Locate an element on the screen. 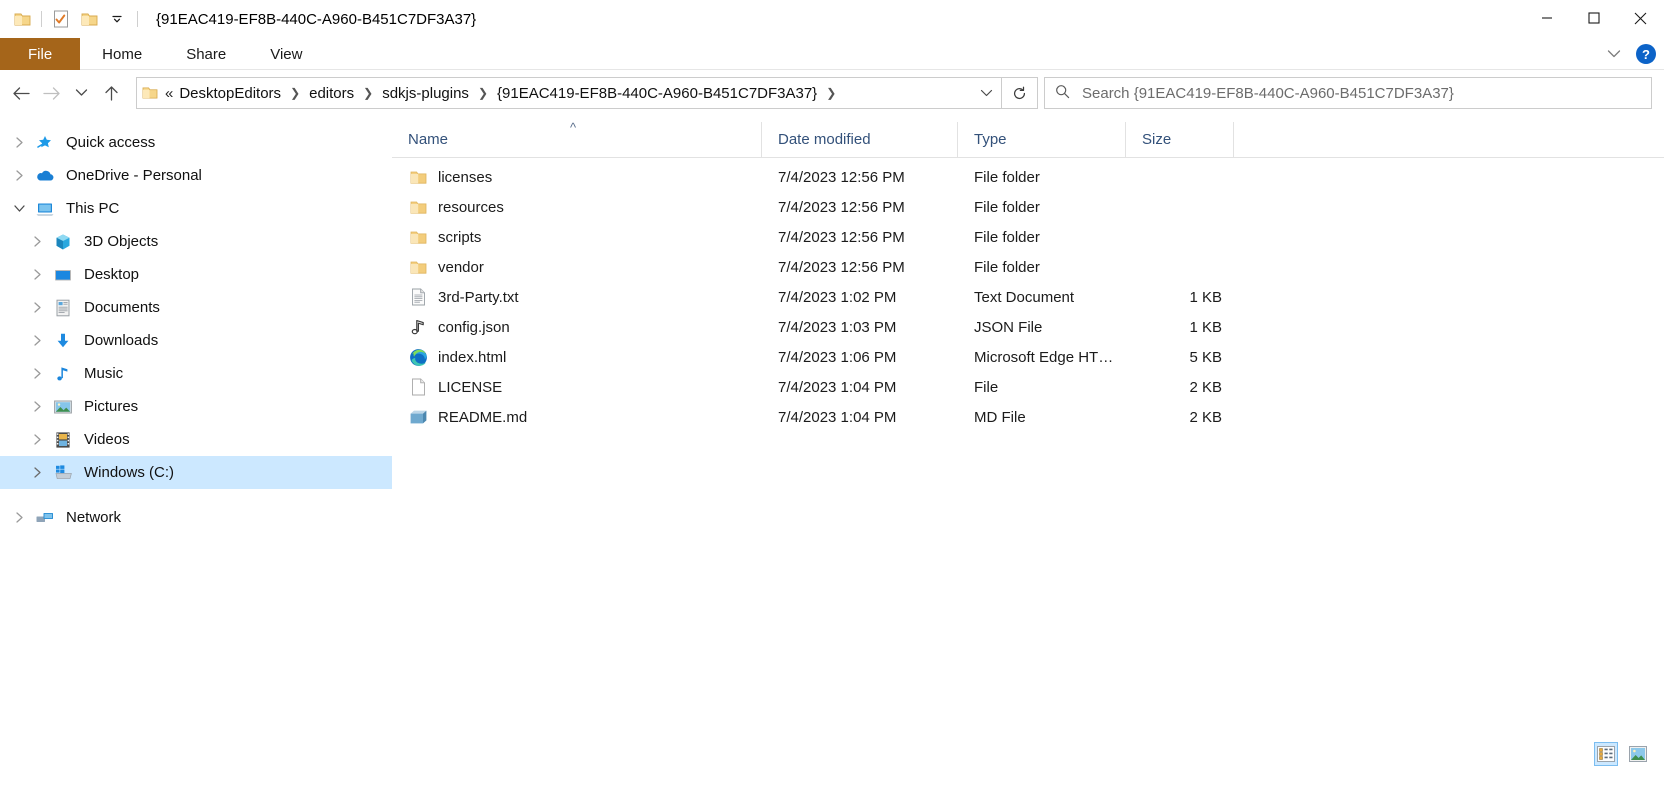 This screenshot has width=1664, height=790. file-name-cell: scripts is located at coordinates (577, 237).